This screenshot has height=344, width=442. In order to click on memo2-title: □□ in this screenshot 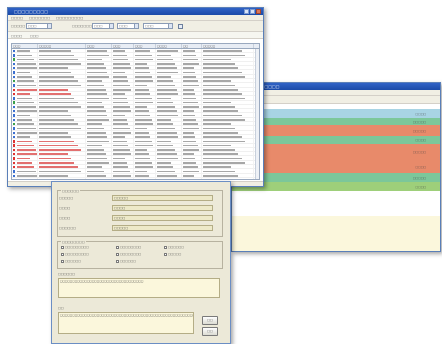, I will do `click(61, 308)`.